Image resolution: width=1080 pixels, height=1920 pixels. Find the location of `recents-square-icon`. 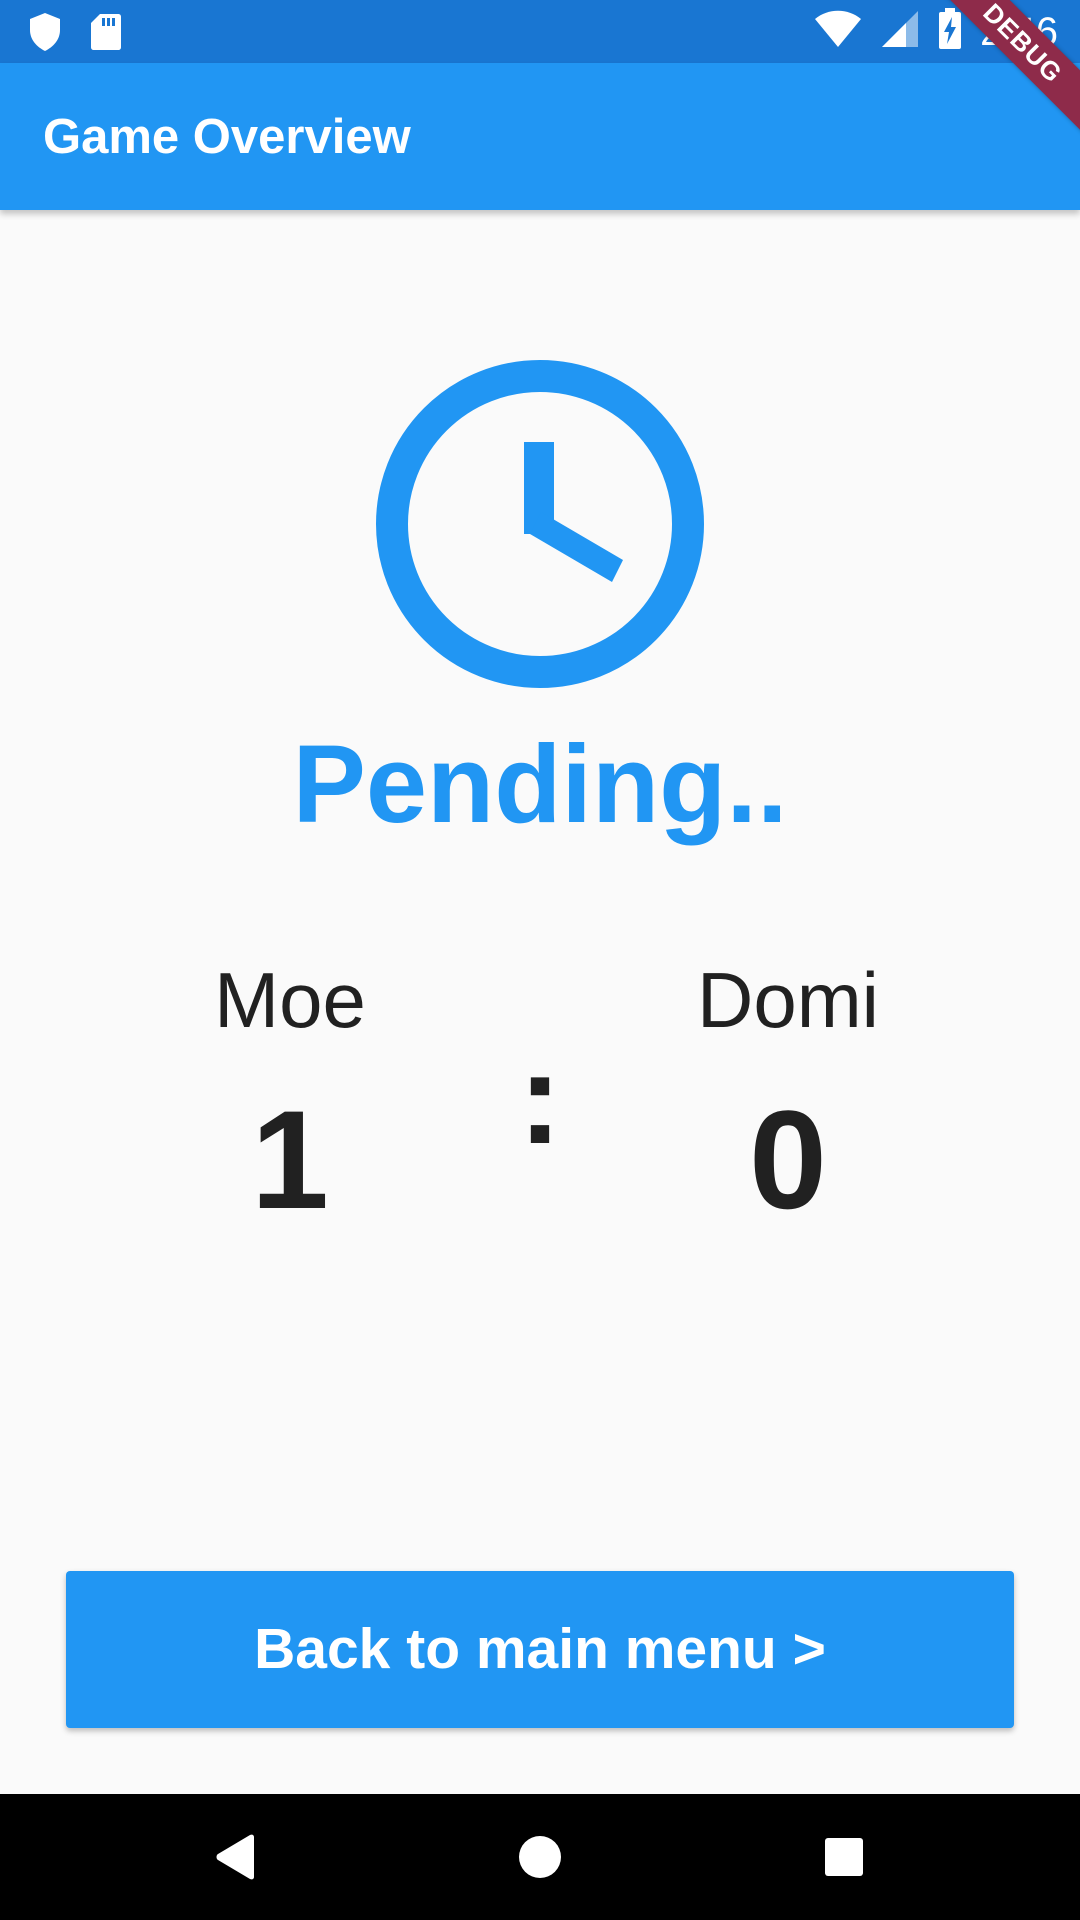

recents-square-icon is located at coordinates (844, 1857).